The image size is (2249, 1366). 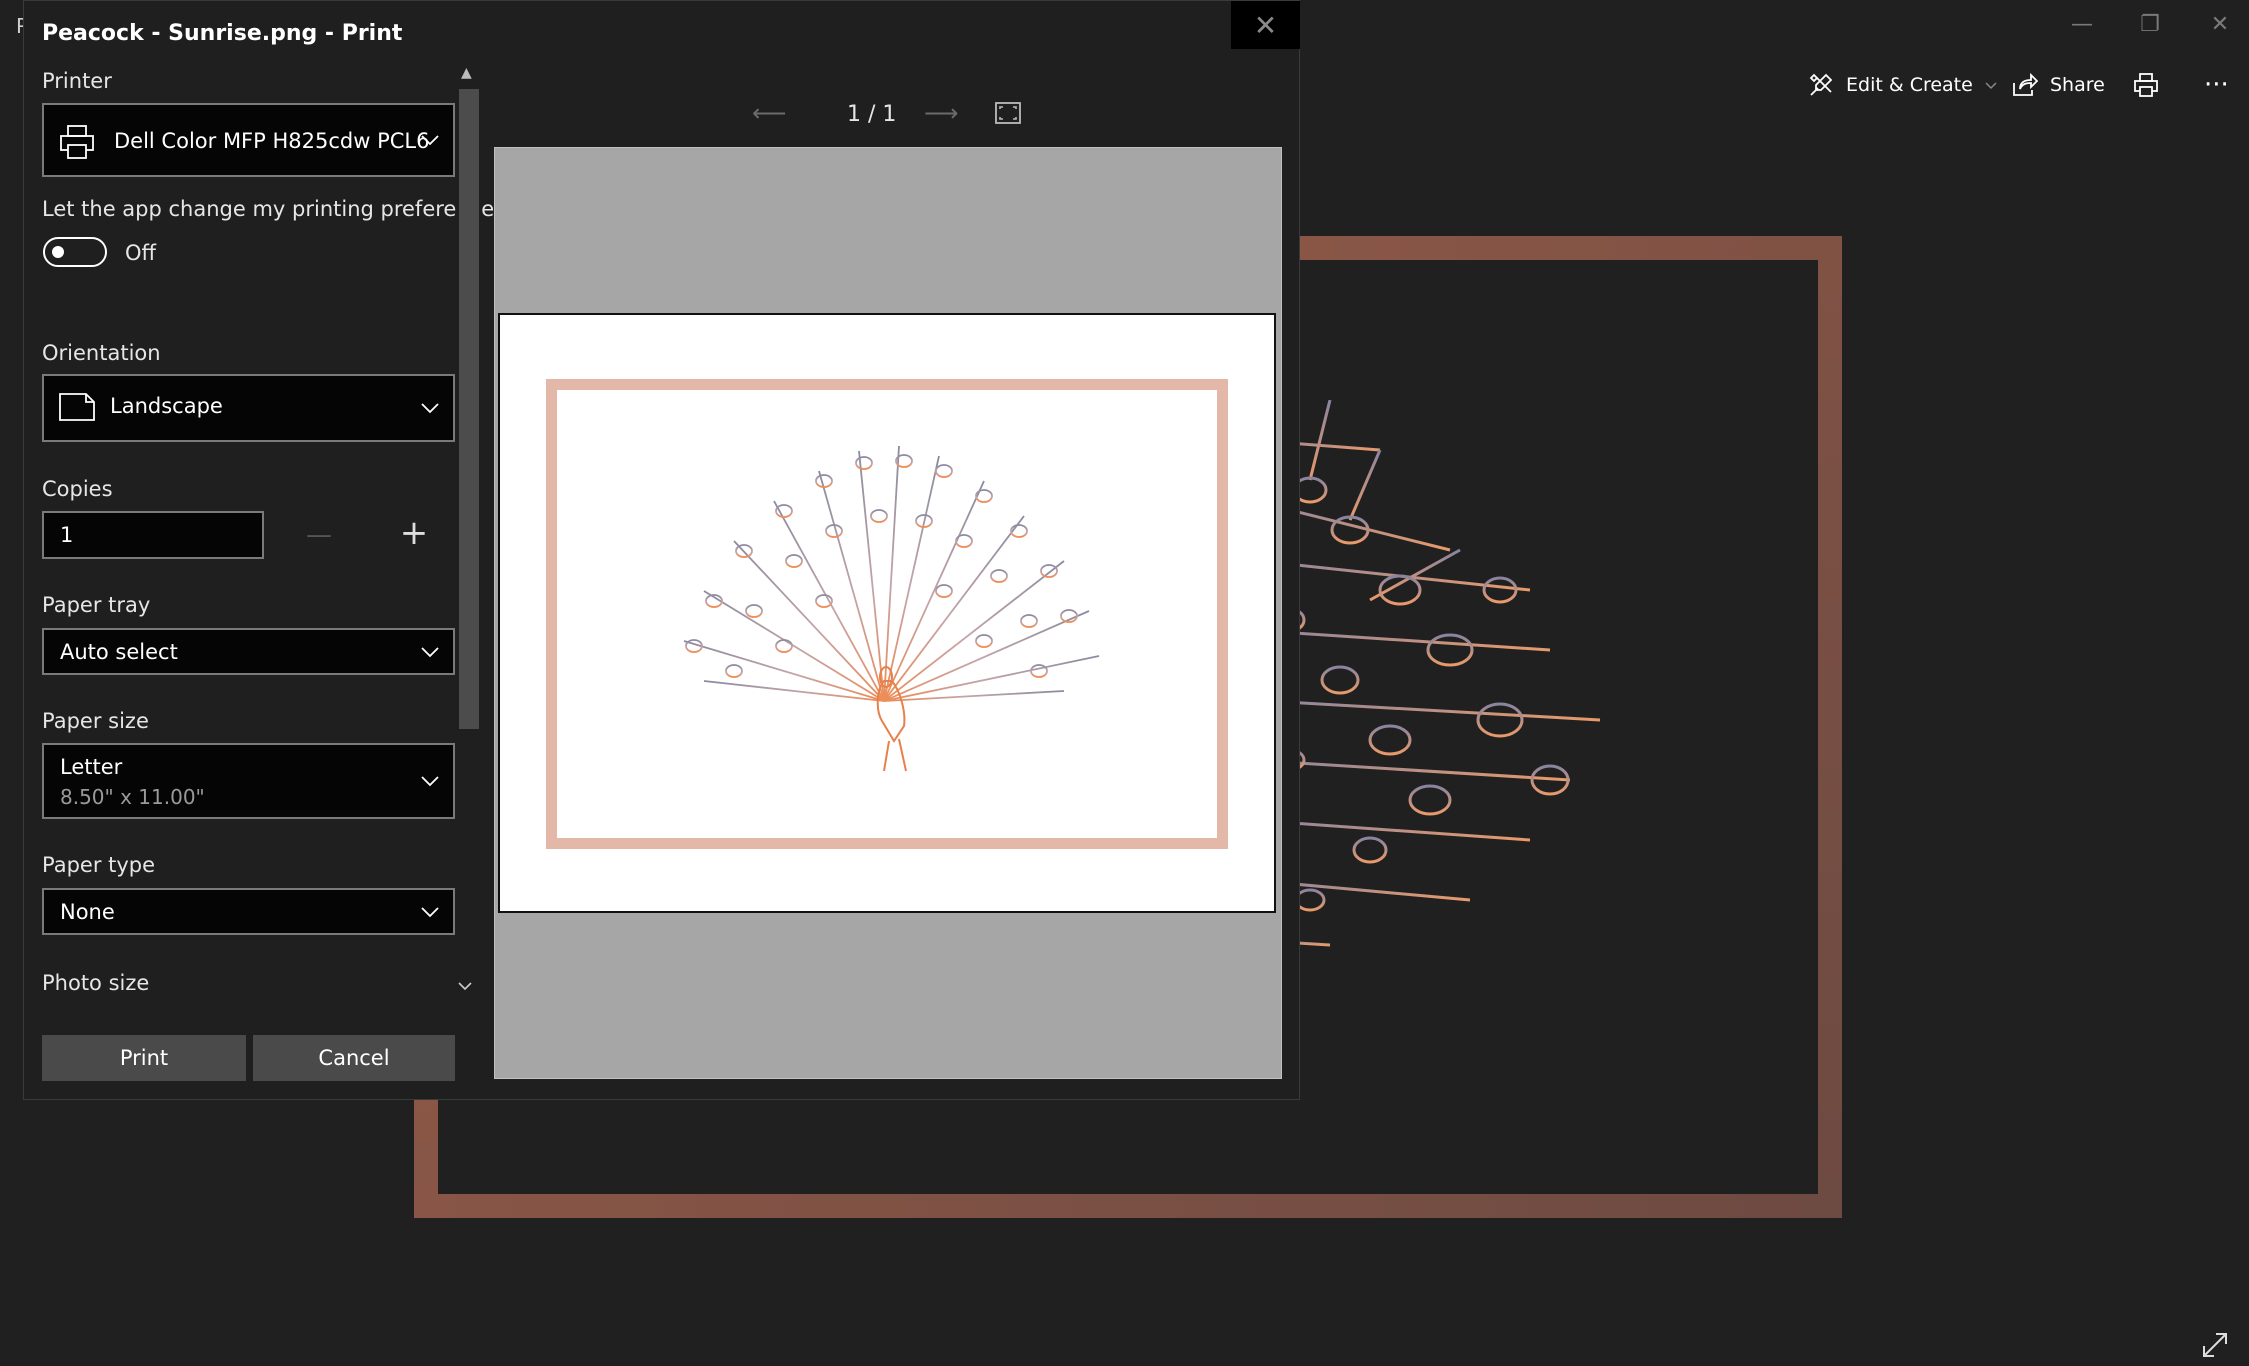 What do you see at coordinates (319, 535) in the screenshot?
I see `copies-decrement-button: —` at bounding box center [319, 535].